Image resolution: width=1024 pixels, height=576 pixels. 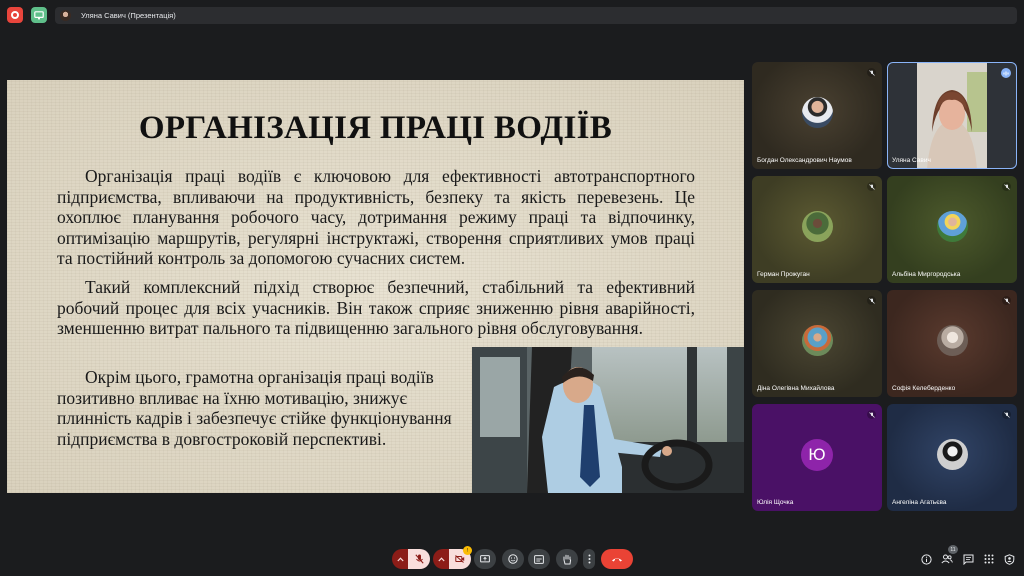 I want to click on participant-tile: Діна Олегівна Михайлова, so click(x=817, y=343).